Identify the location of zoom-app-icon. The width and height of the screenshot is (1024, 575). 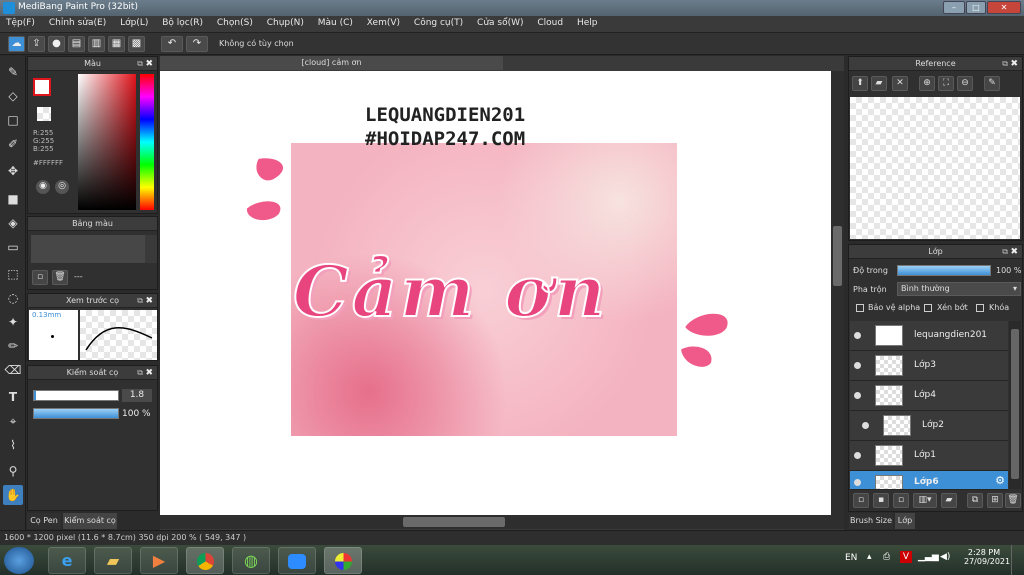
(297, 560).